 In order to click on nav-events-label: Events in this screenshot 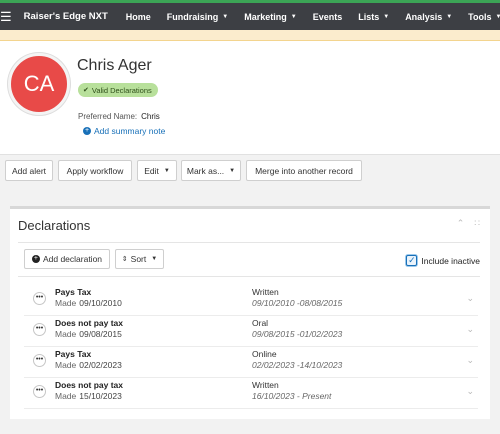, I will do `click(327, 16)`.